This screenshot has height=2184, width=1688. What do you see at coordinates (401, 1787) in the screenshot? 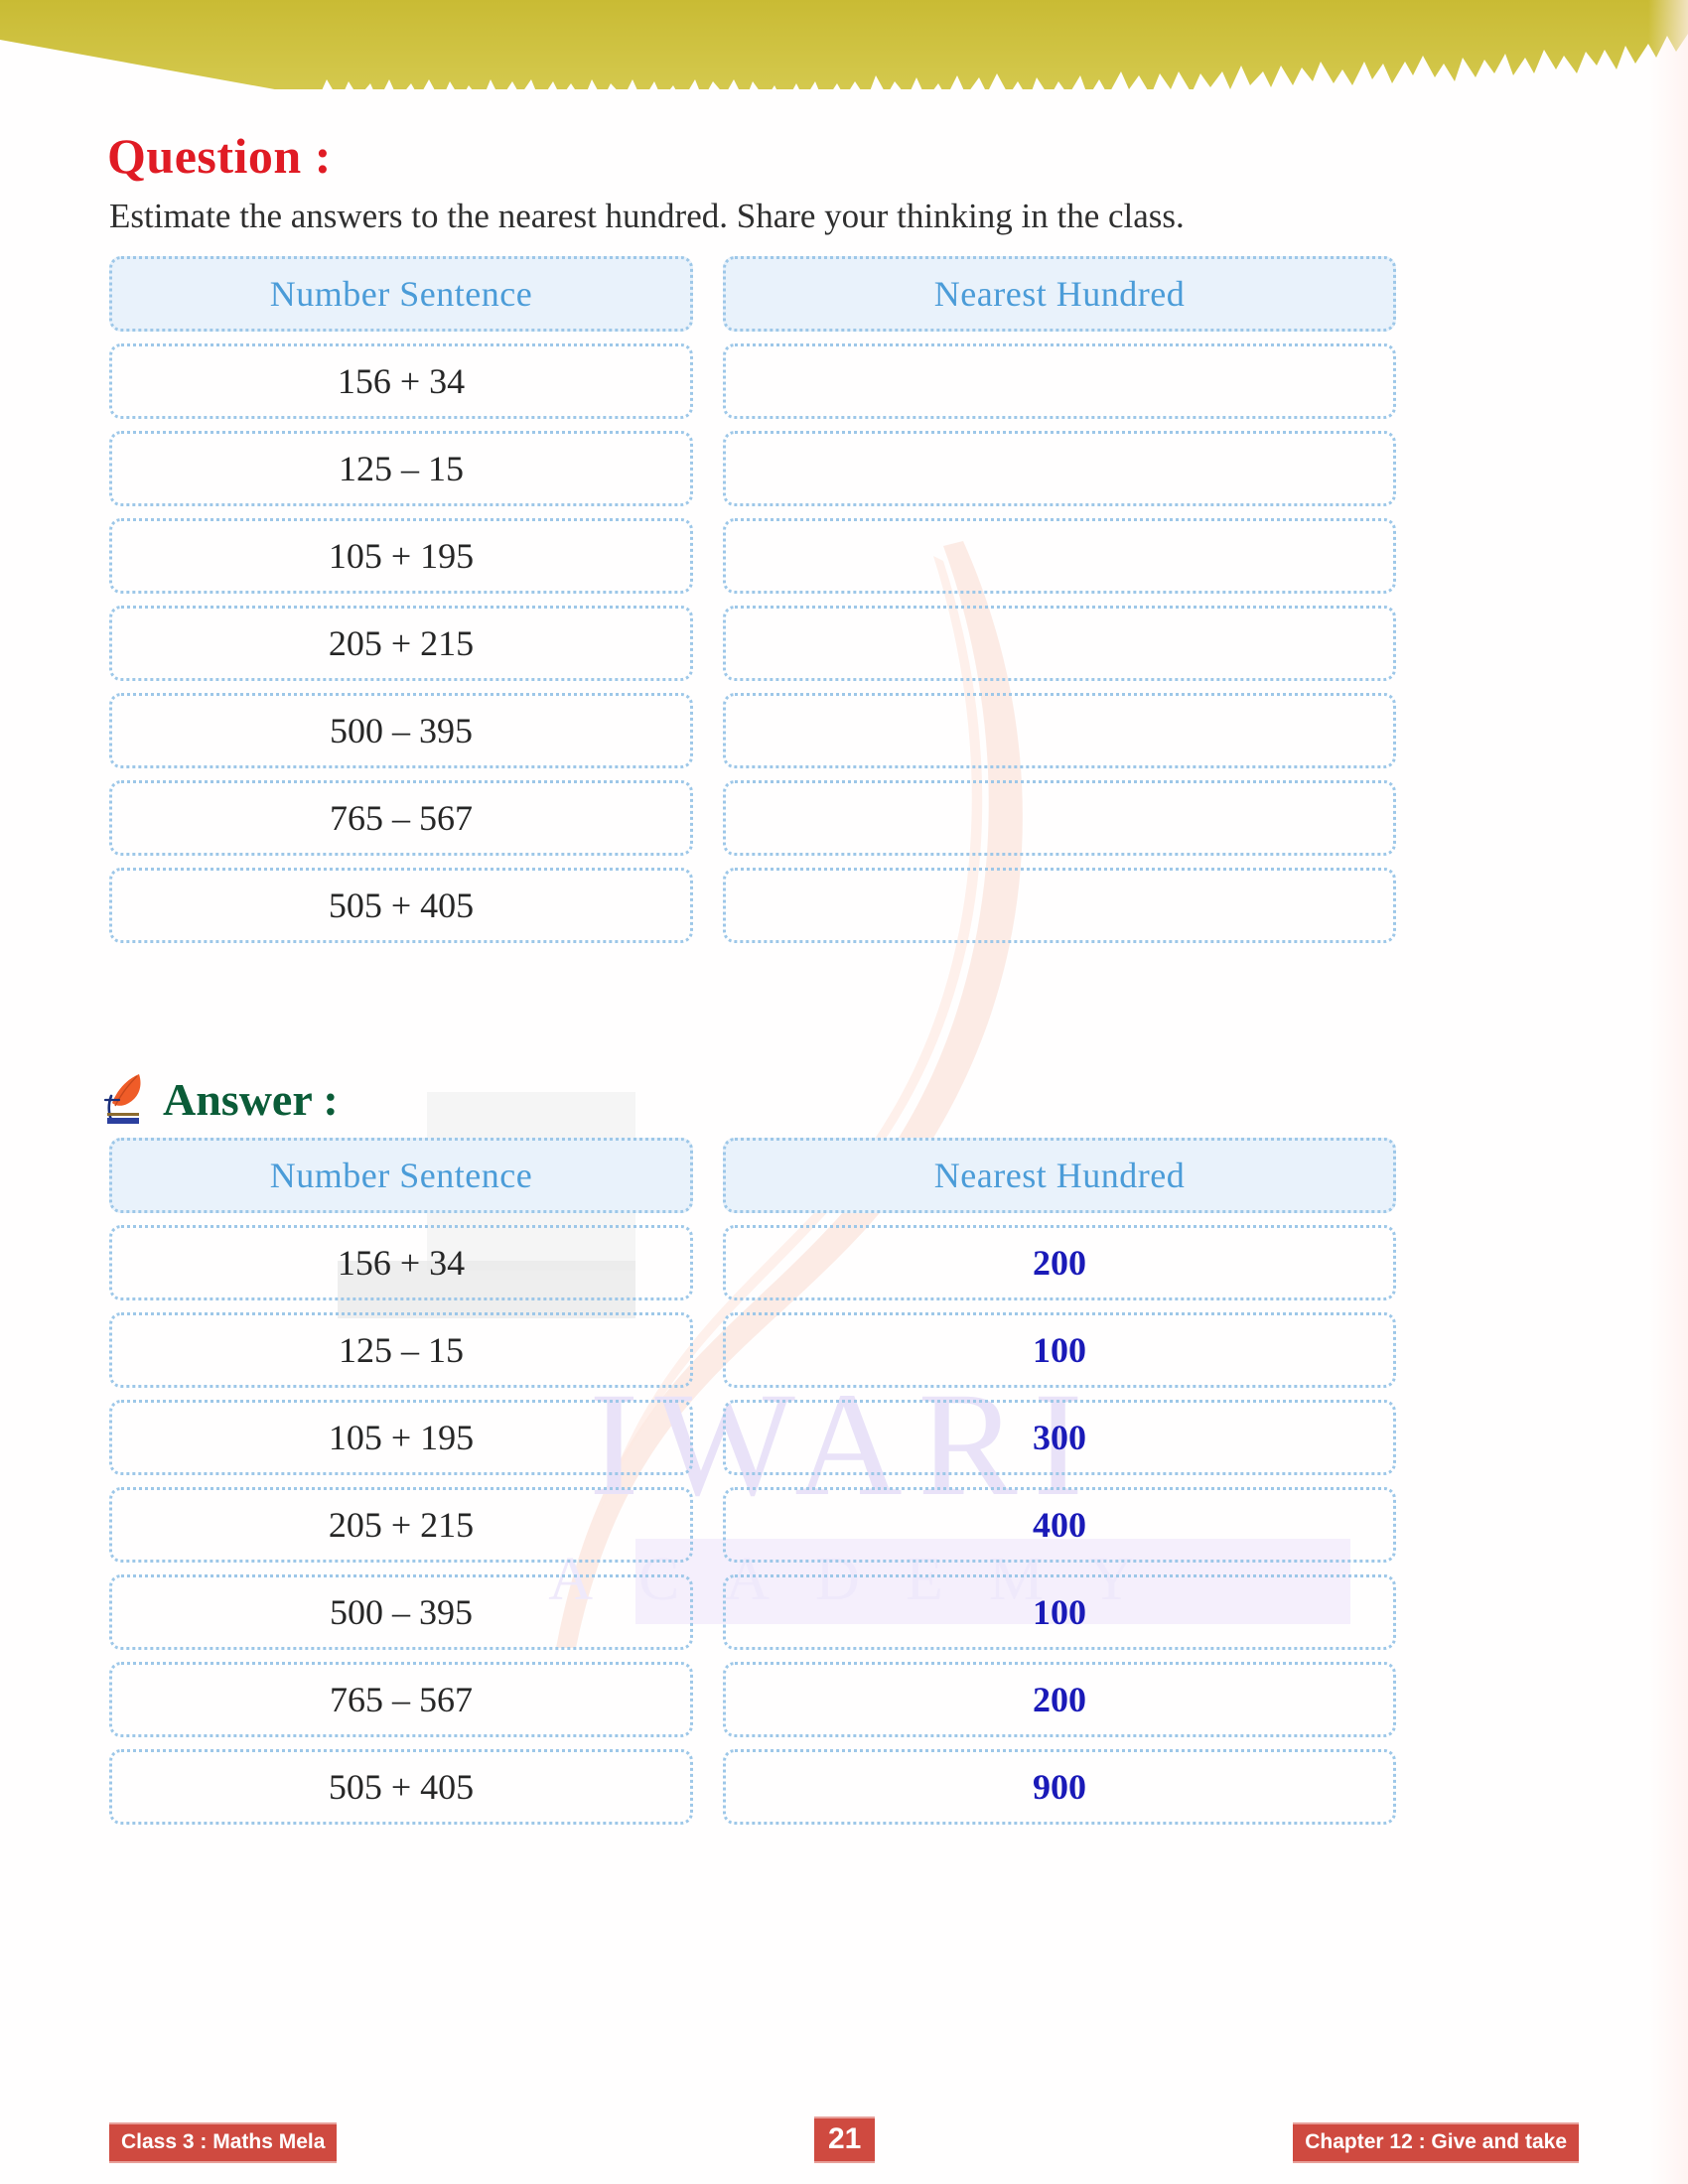
I see `answer-sentence-7: 505 + 405` at bounding box center [401, 1787].